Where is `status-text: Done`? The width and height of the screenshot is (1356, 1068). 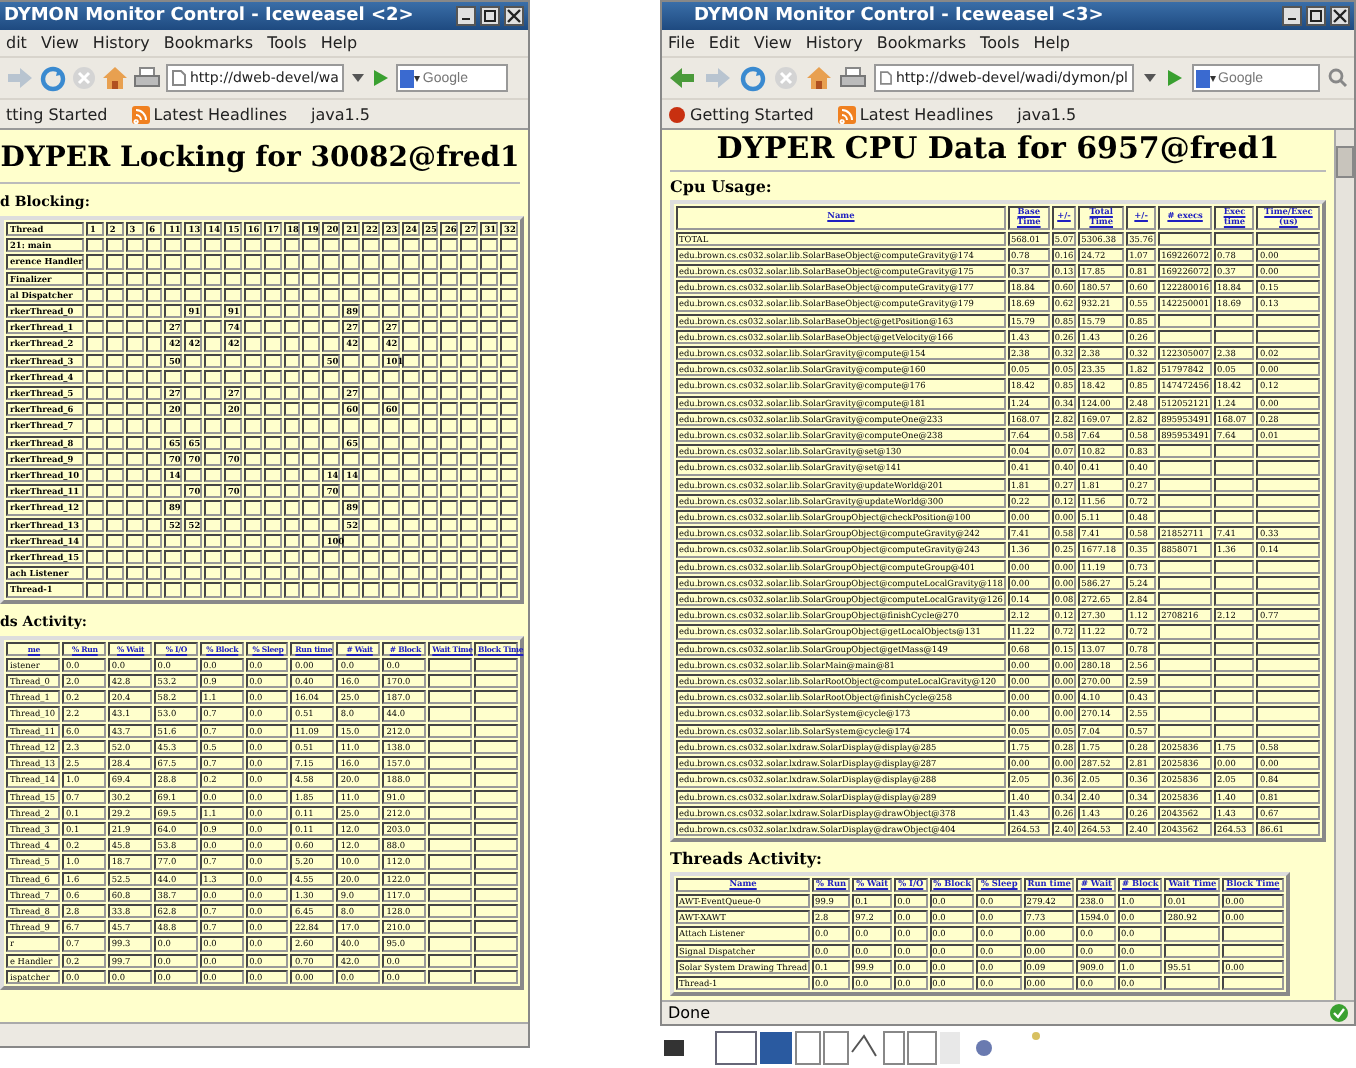 status-text: Done is located at coordinates (689, 1013).